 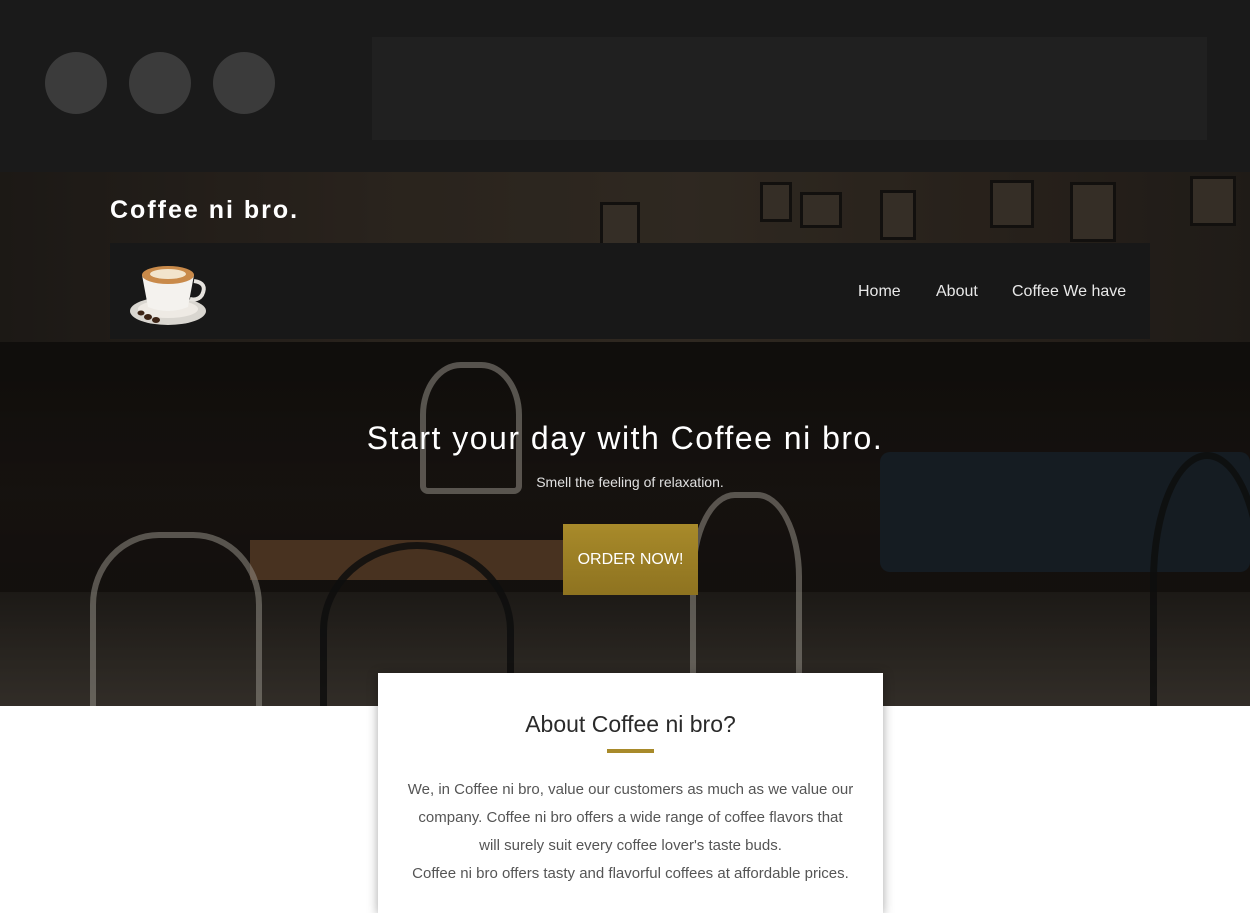 I want to click on nav-link-home: Home, so click(x=879, y=292).